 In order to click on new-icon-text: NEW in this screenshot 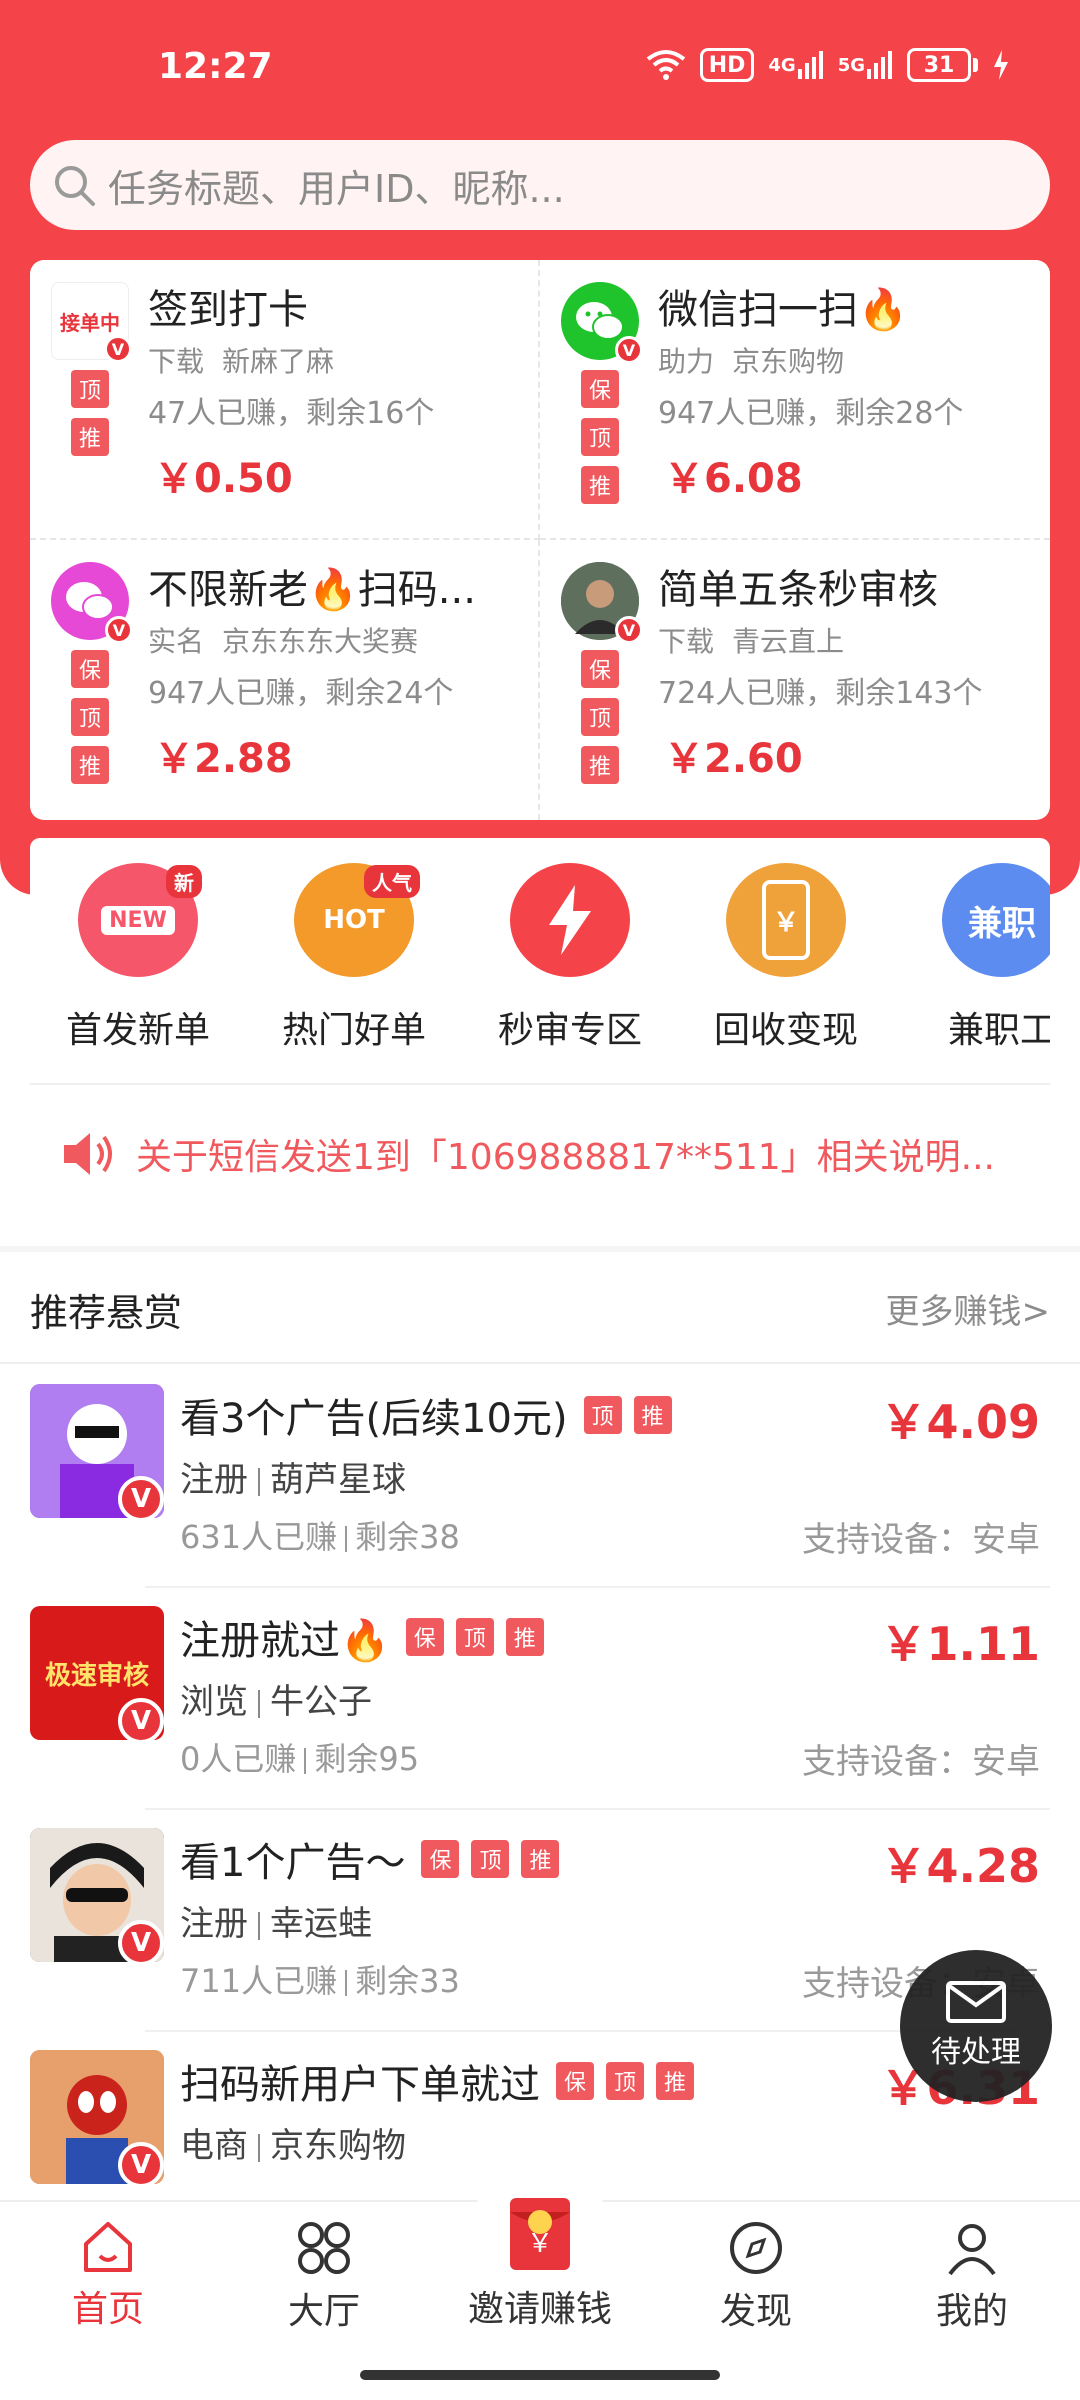, I will do `click(138, 920)`.